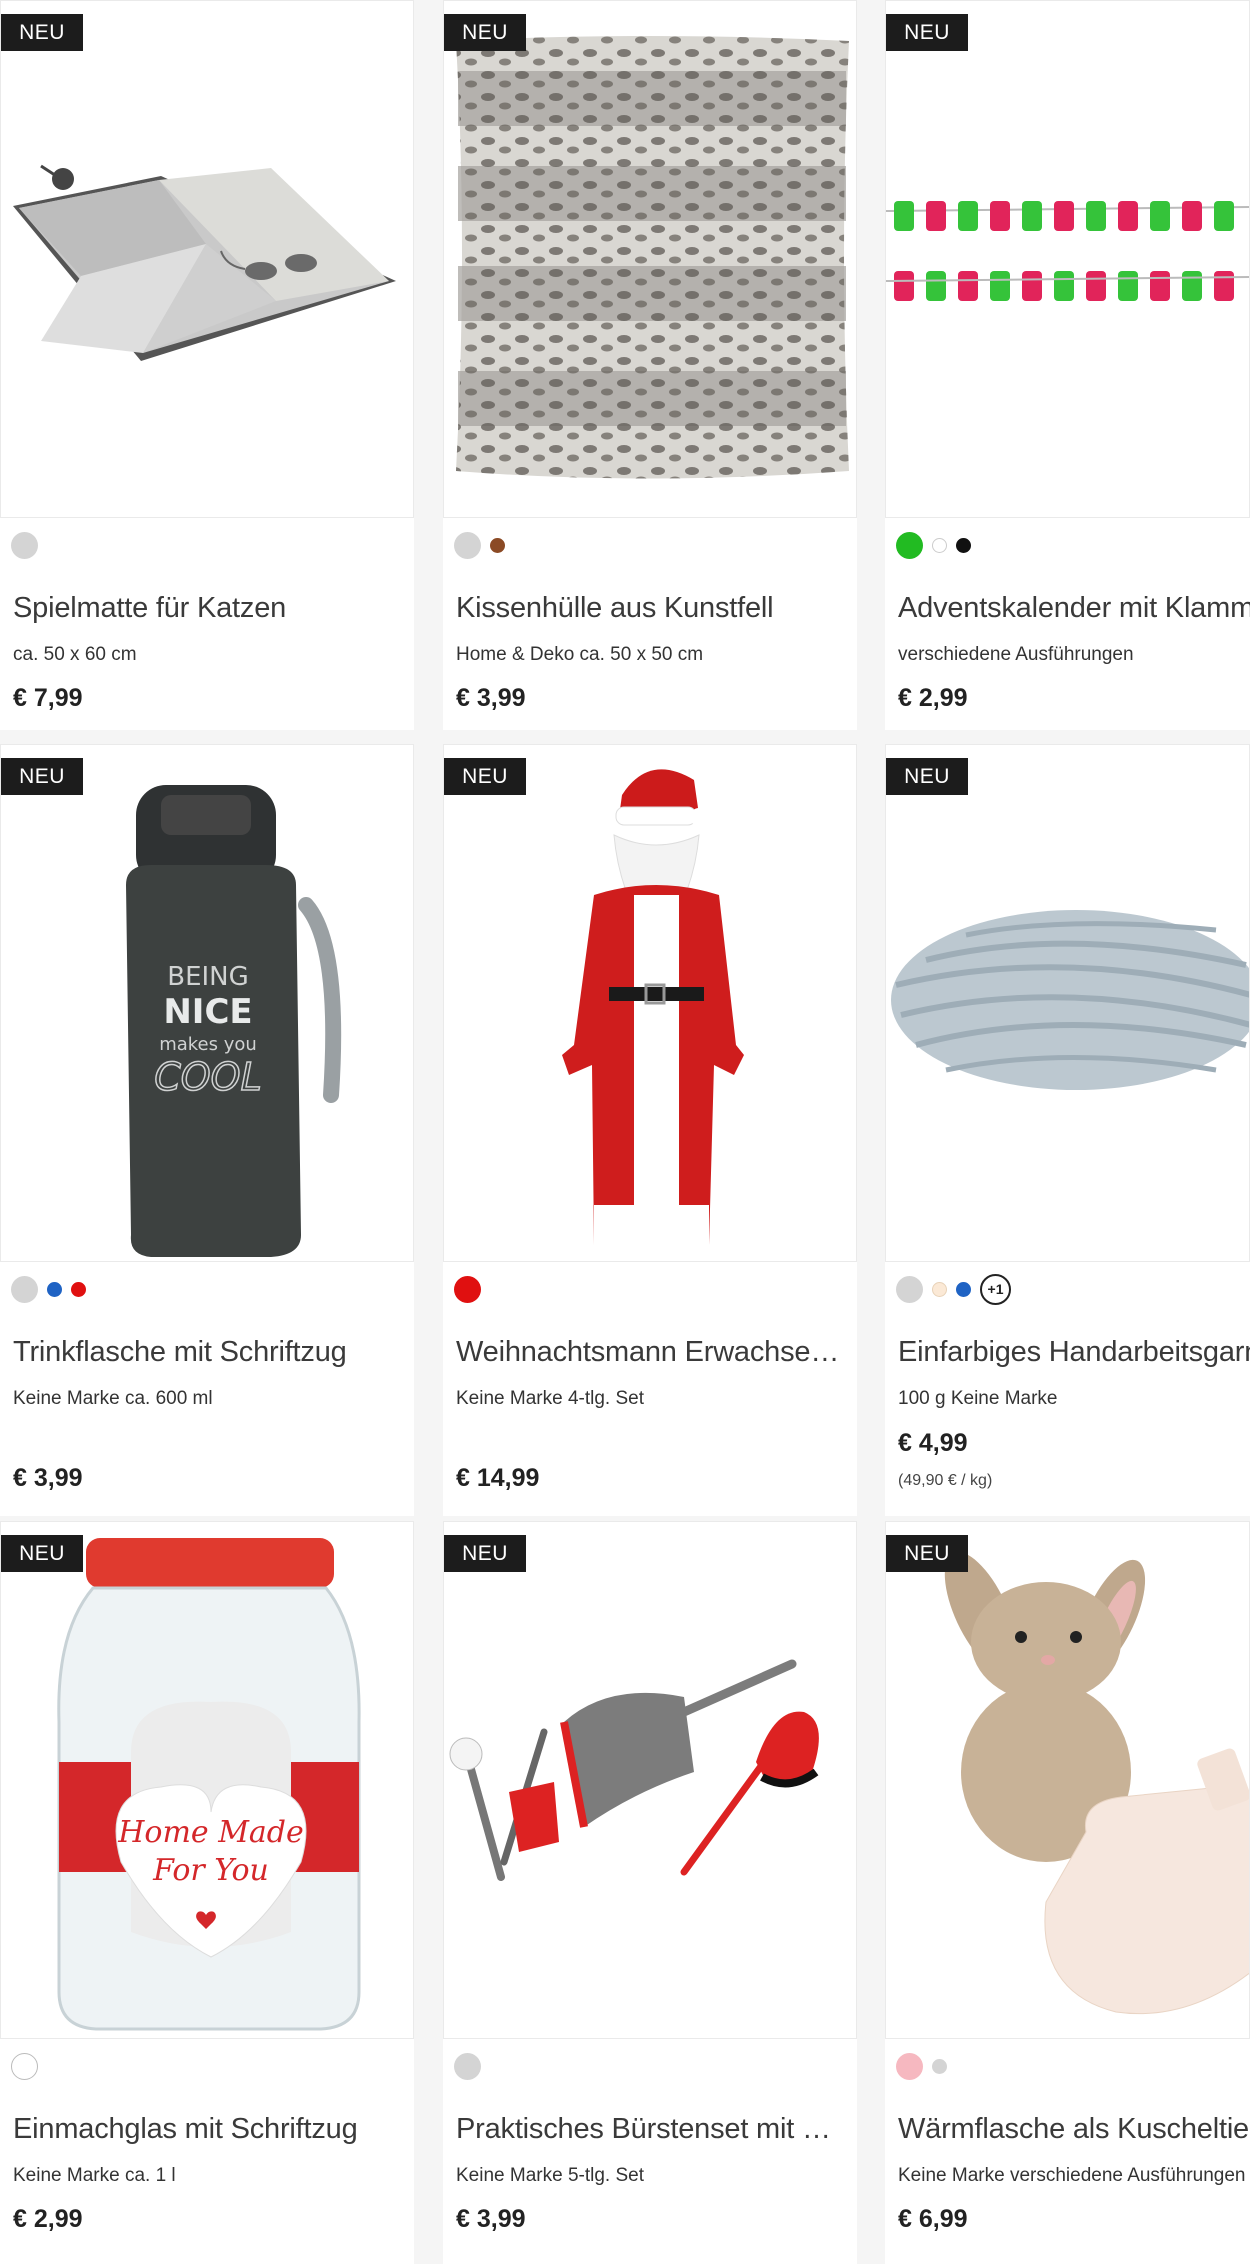 The width and height of the screenshot is (1250, 2264). Describe the element at coordinates (933, 1443) in the screenshot. I see `product-price: € 4,99` at that location.